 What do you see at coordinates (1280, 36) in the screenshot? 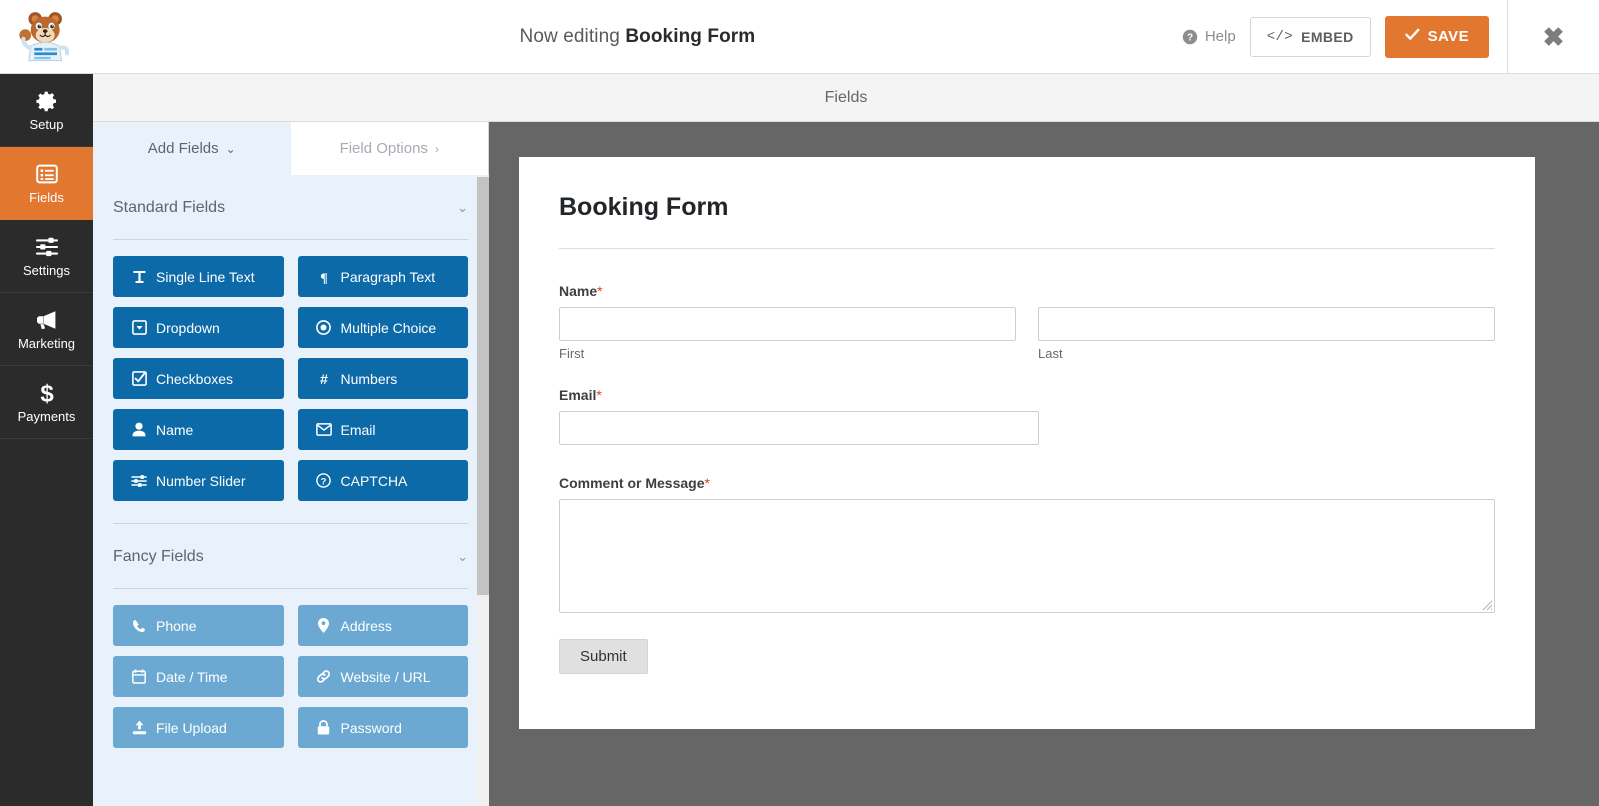
I see `code-brackets-icon: </>` at bounding box center [1280, 36].